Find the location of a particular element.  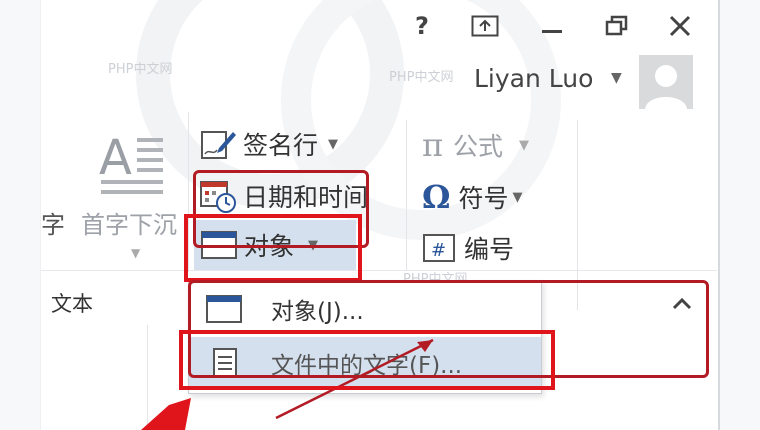

right-margin is located at coordinates (739, 215).